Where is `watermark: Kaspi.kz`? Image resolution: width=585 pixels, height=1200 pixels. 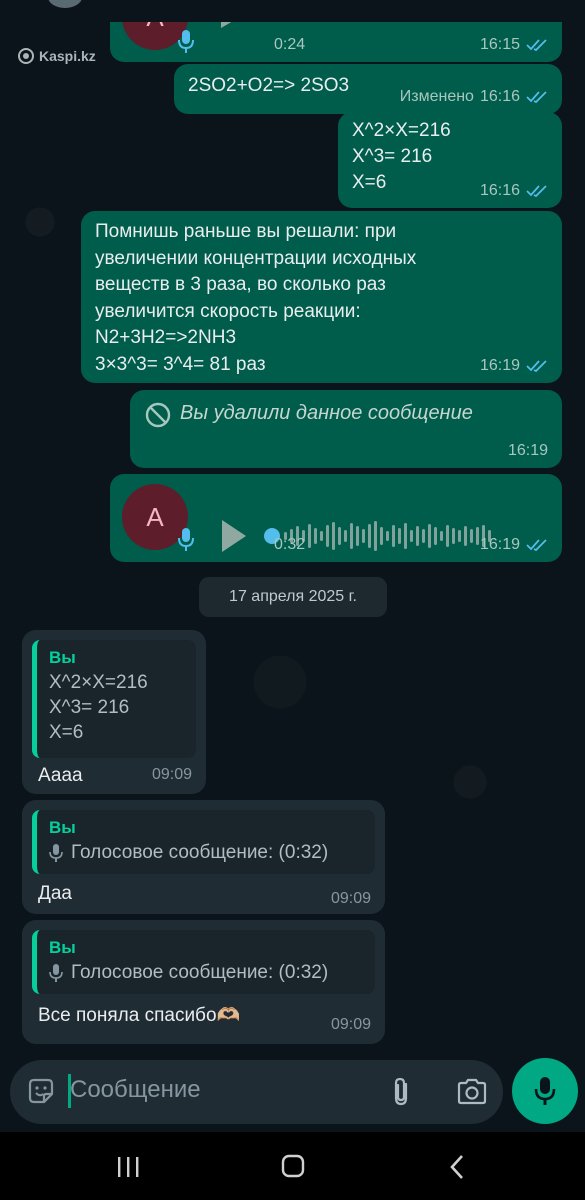
watermark: Kaspi.kz is located at coordinates (57, 56).